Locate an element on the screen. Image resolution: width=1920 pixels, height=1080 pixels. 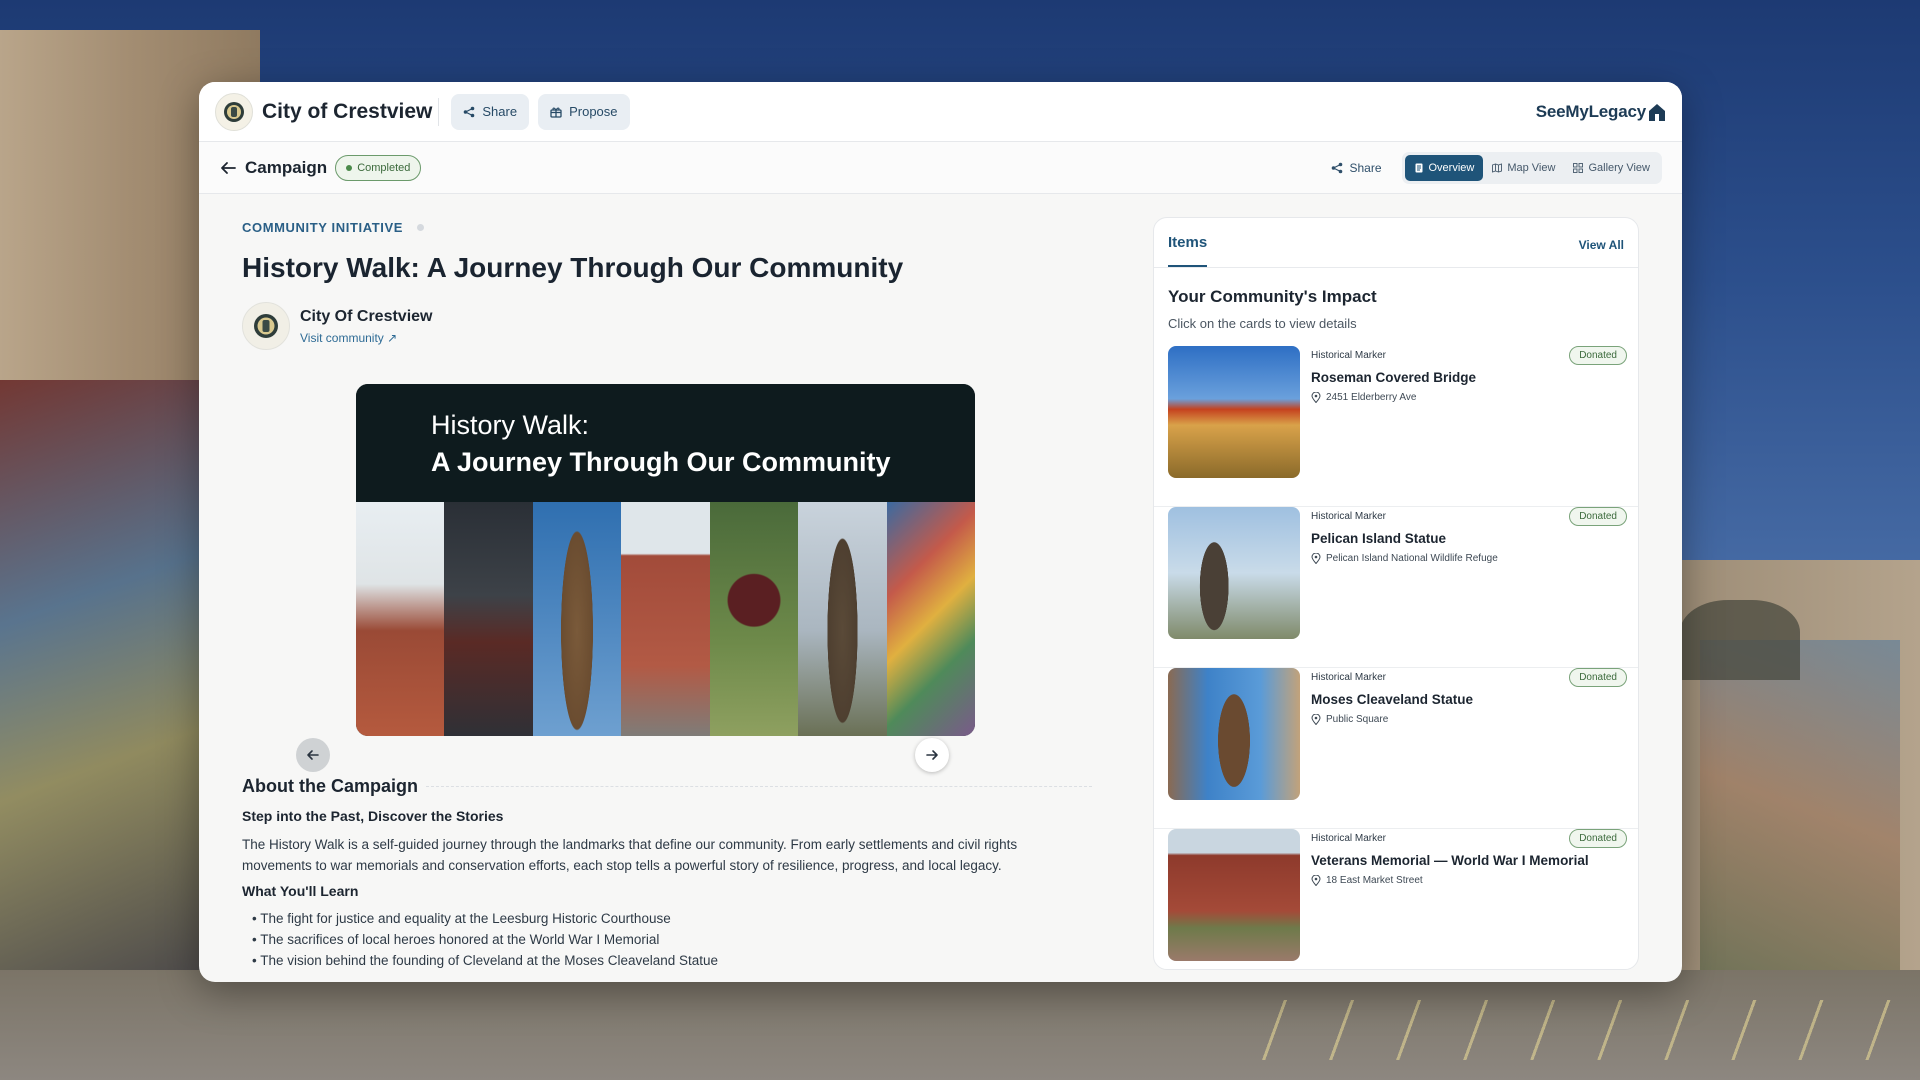
organizer-name: City Of Crestview is located at coordinates (366, 316).